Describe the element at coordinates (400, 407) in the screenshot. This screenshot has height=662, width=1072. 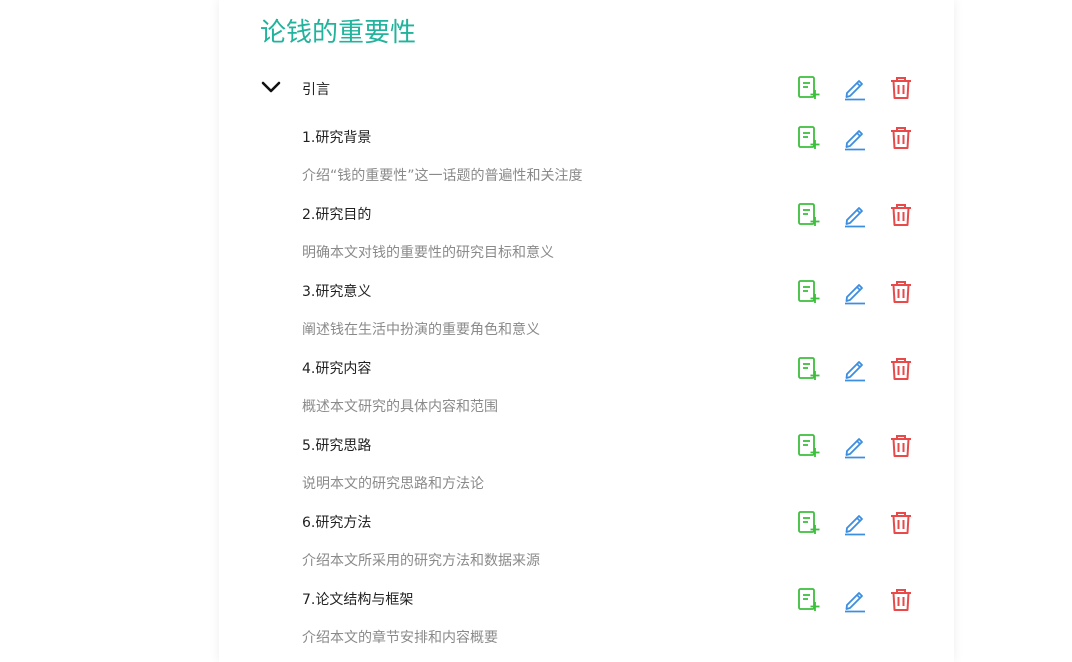
I see `item-description: 概述本文研究的具体内容和范围` at that location.